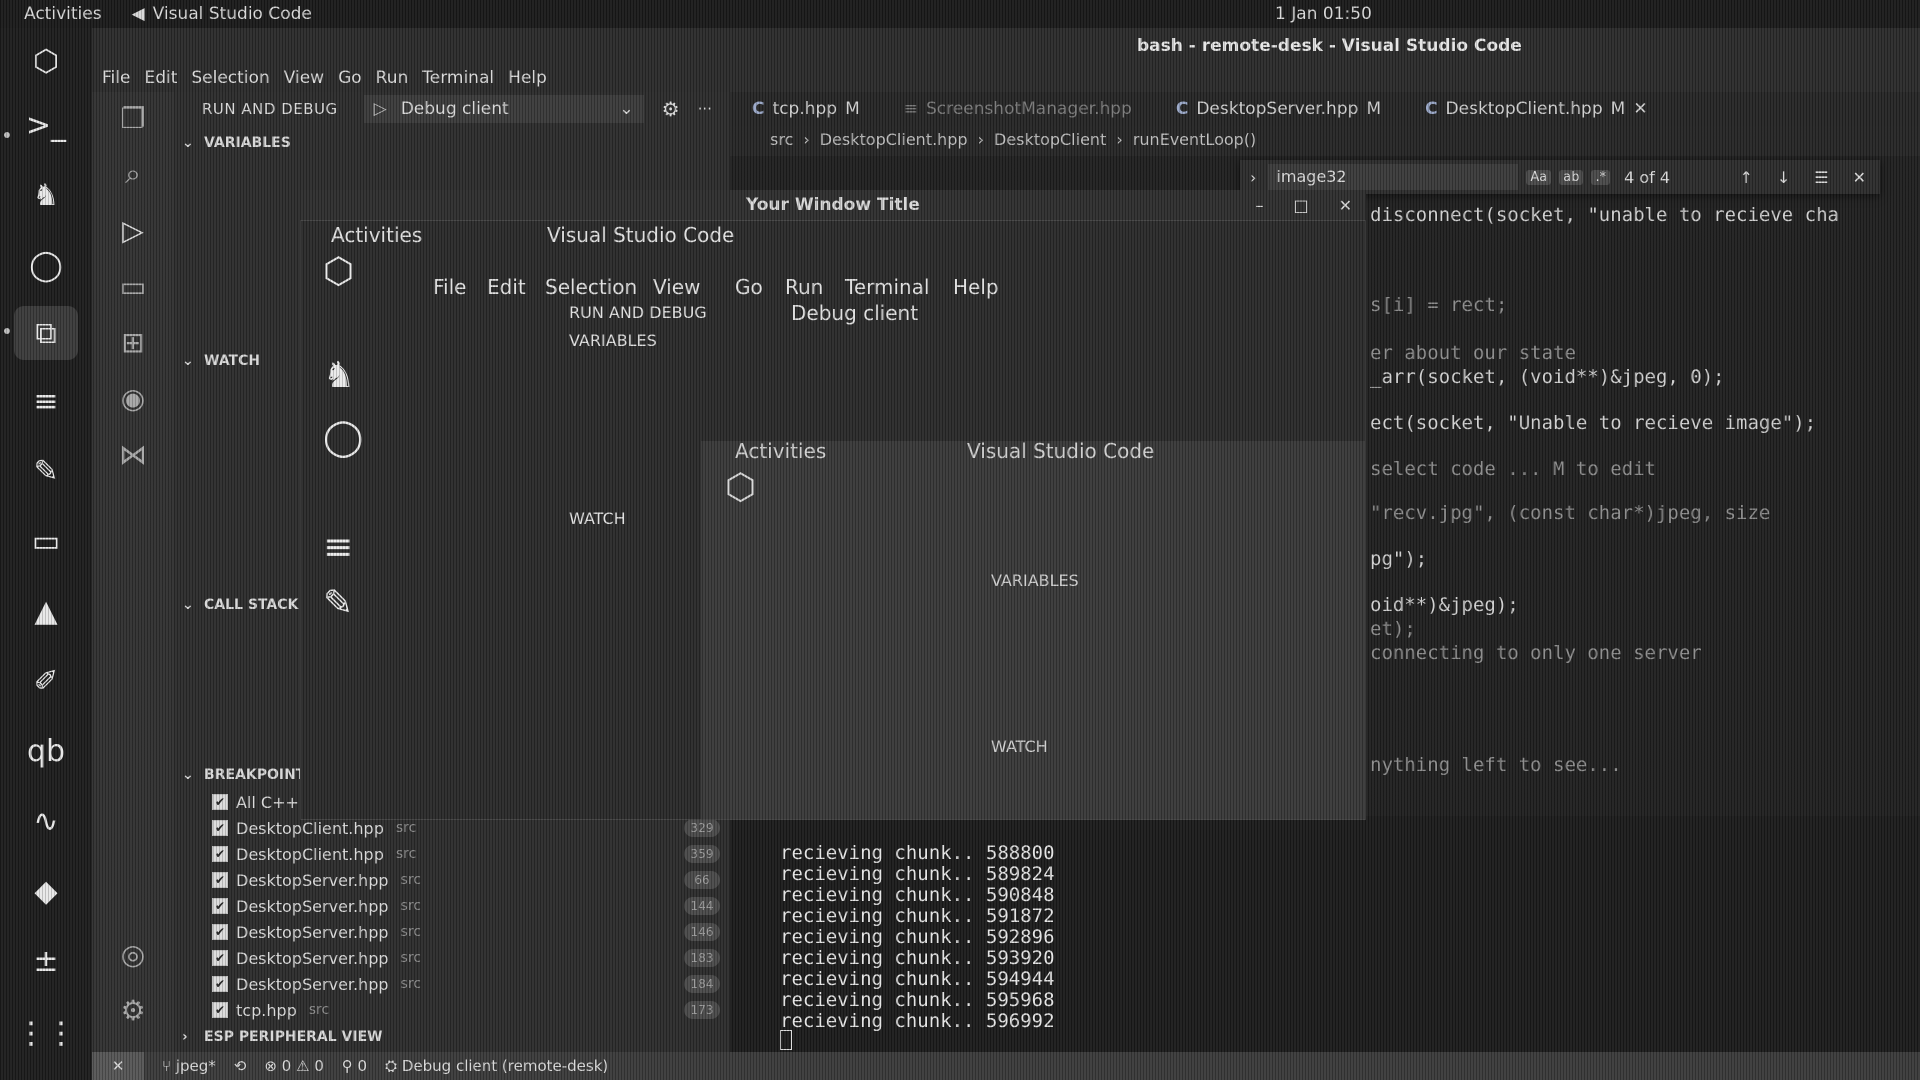  I want to click on debug-status: ⛭ Debug client (remote-desk), so click(496, 1066).